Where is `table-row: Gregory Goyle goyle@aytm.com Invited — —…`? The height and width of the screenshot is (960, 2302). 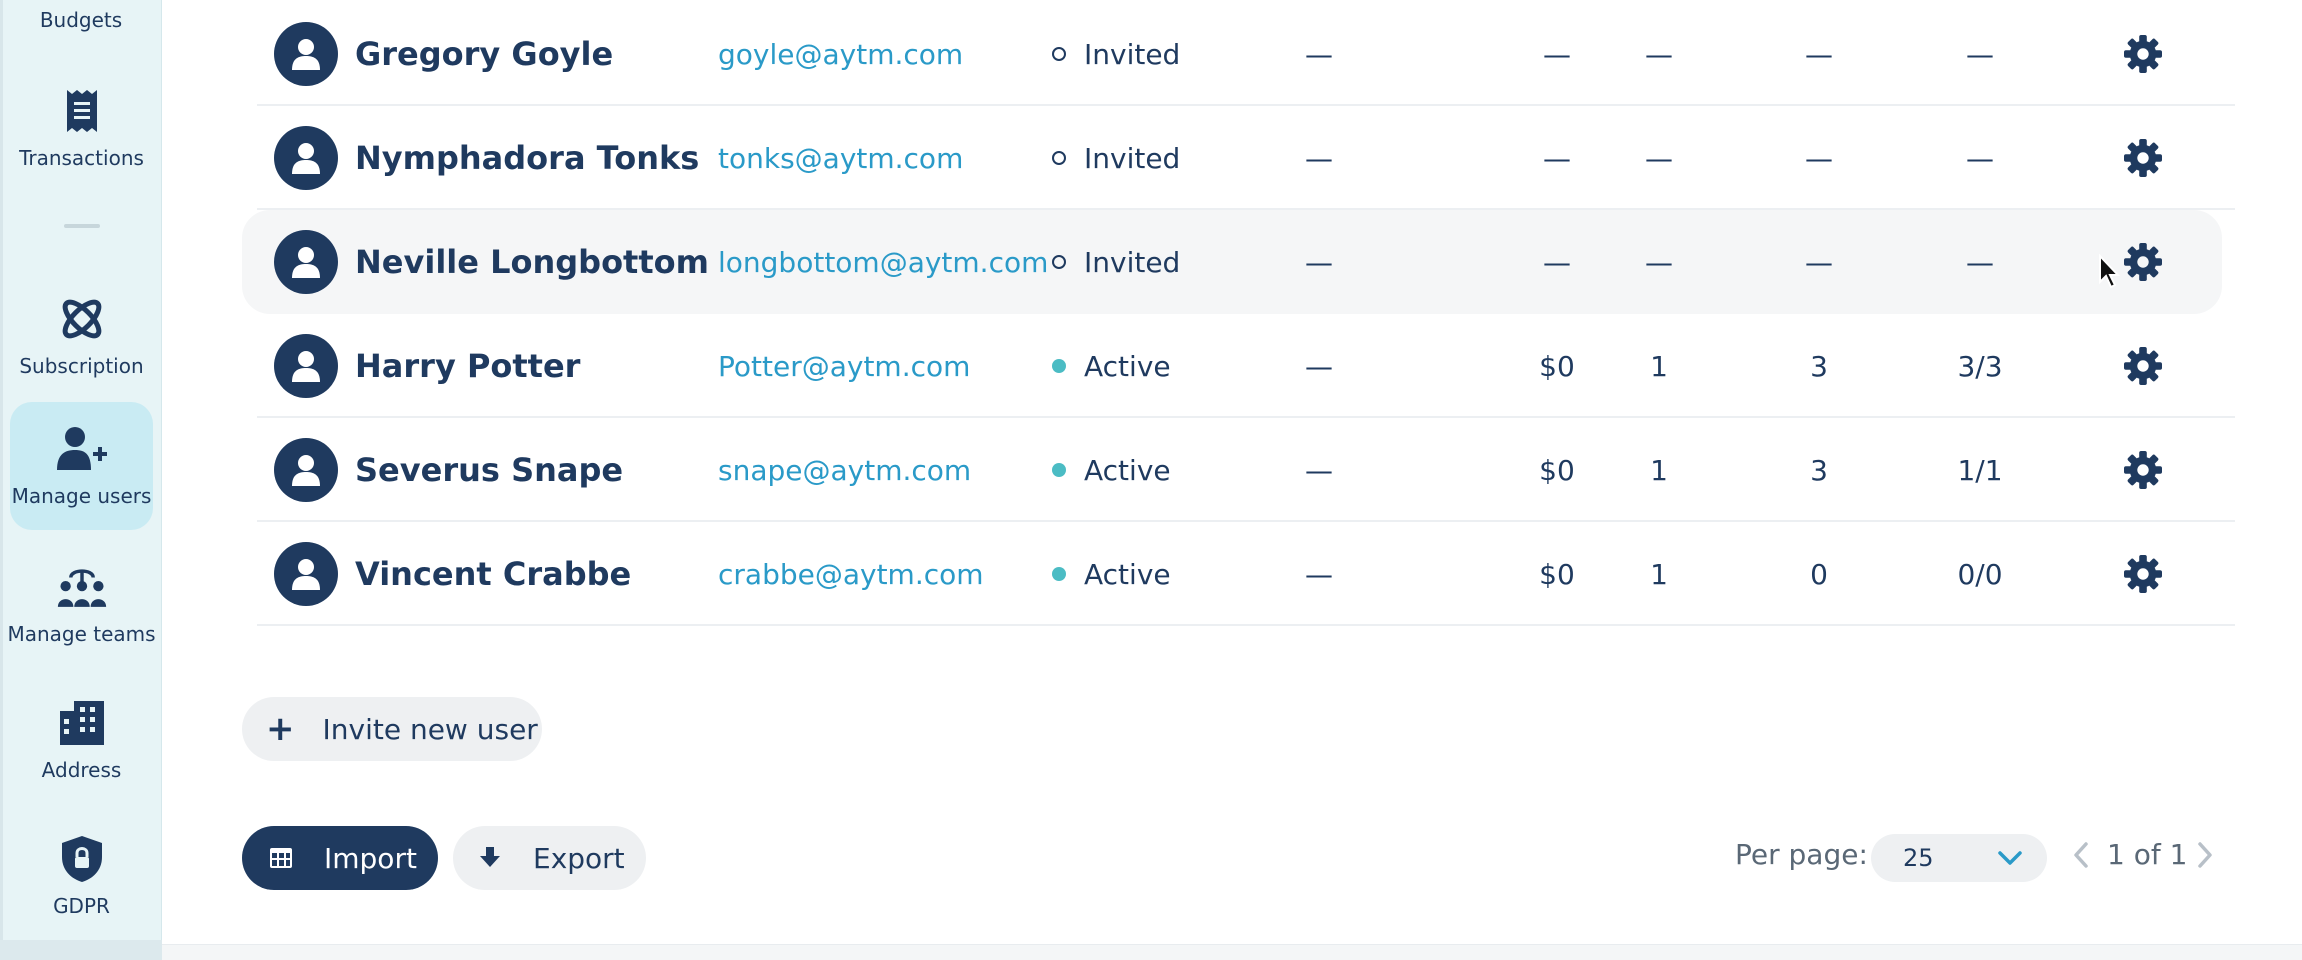
table-row: Gregory Goyle goyle@aytm.com Invited — —… is located at coordinates (1246, 54).